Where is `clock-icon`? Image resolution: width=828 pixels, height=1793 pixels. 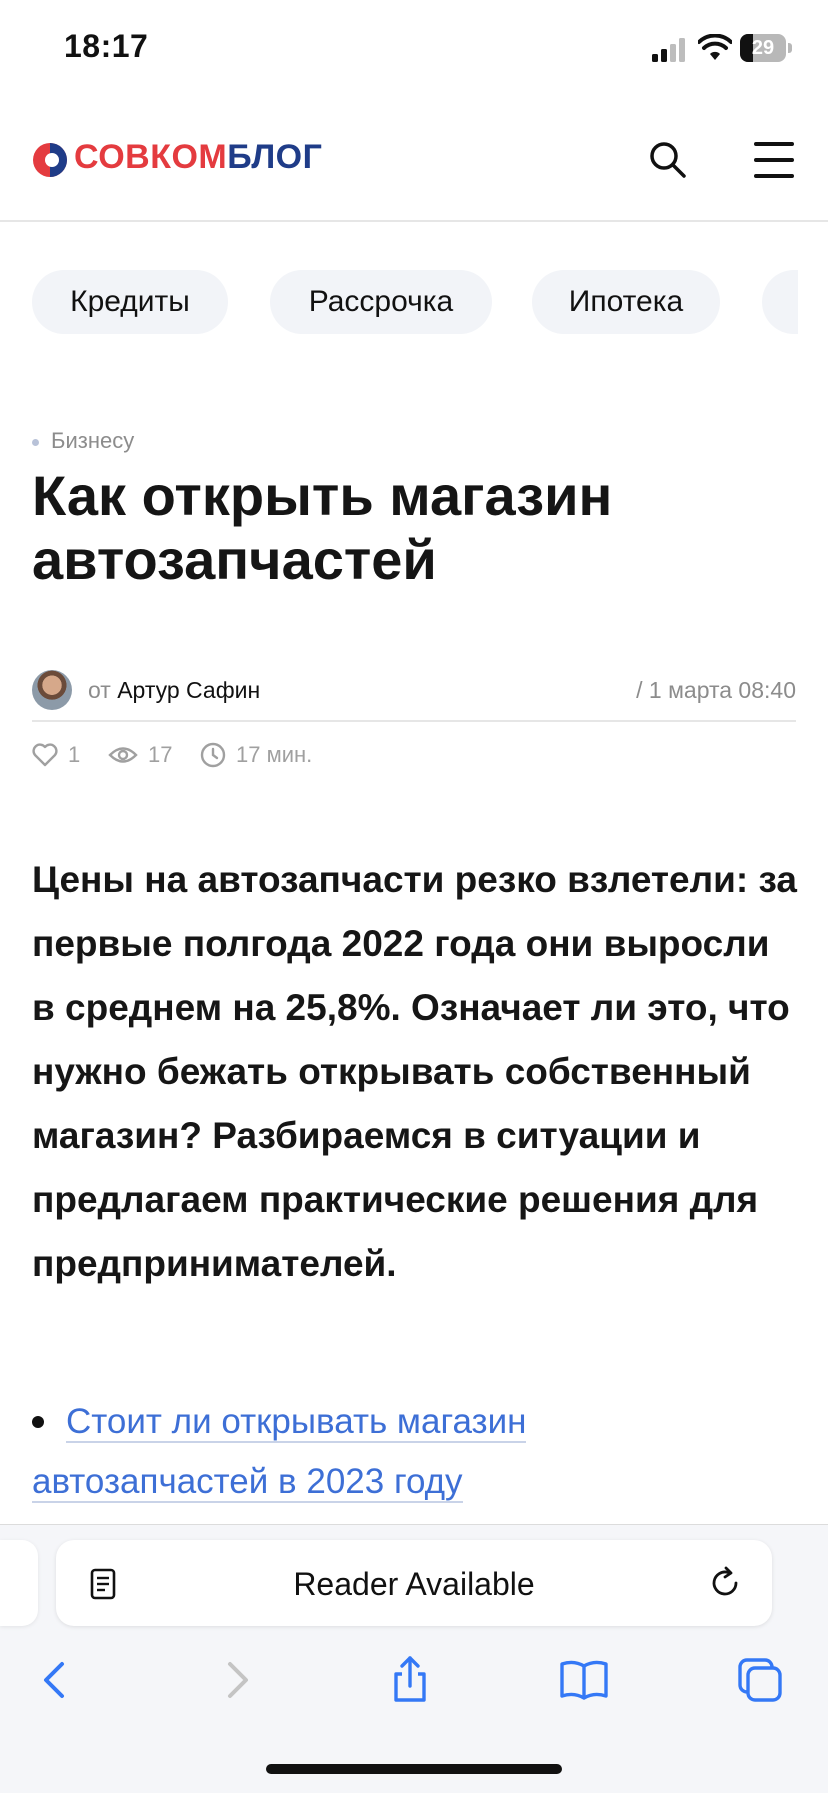
clock-icon is located at coordinates (213, 755).